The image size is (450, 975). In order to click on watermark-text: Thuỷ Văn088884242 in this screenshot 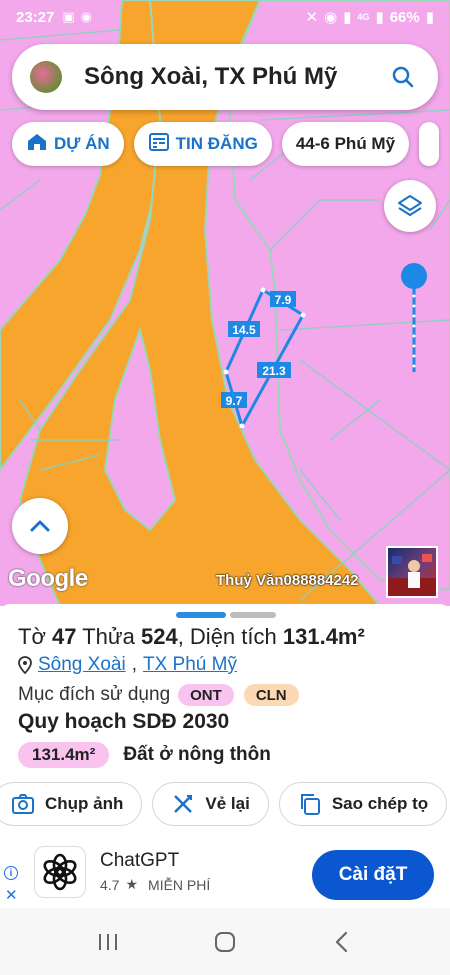, I will do `click(287, 580)`.